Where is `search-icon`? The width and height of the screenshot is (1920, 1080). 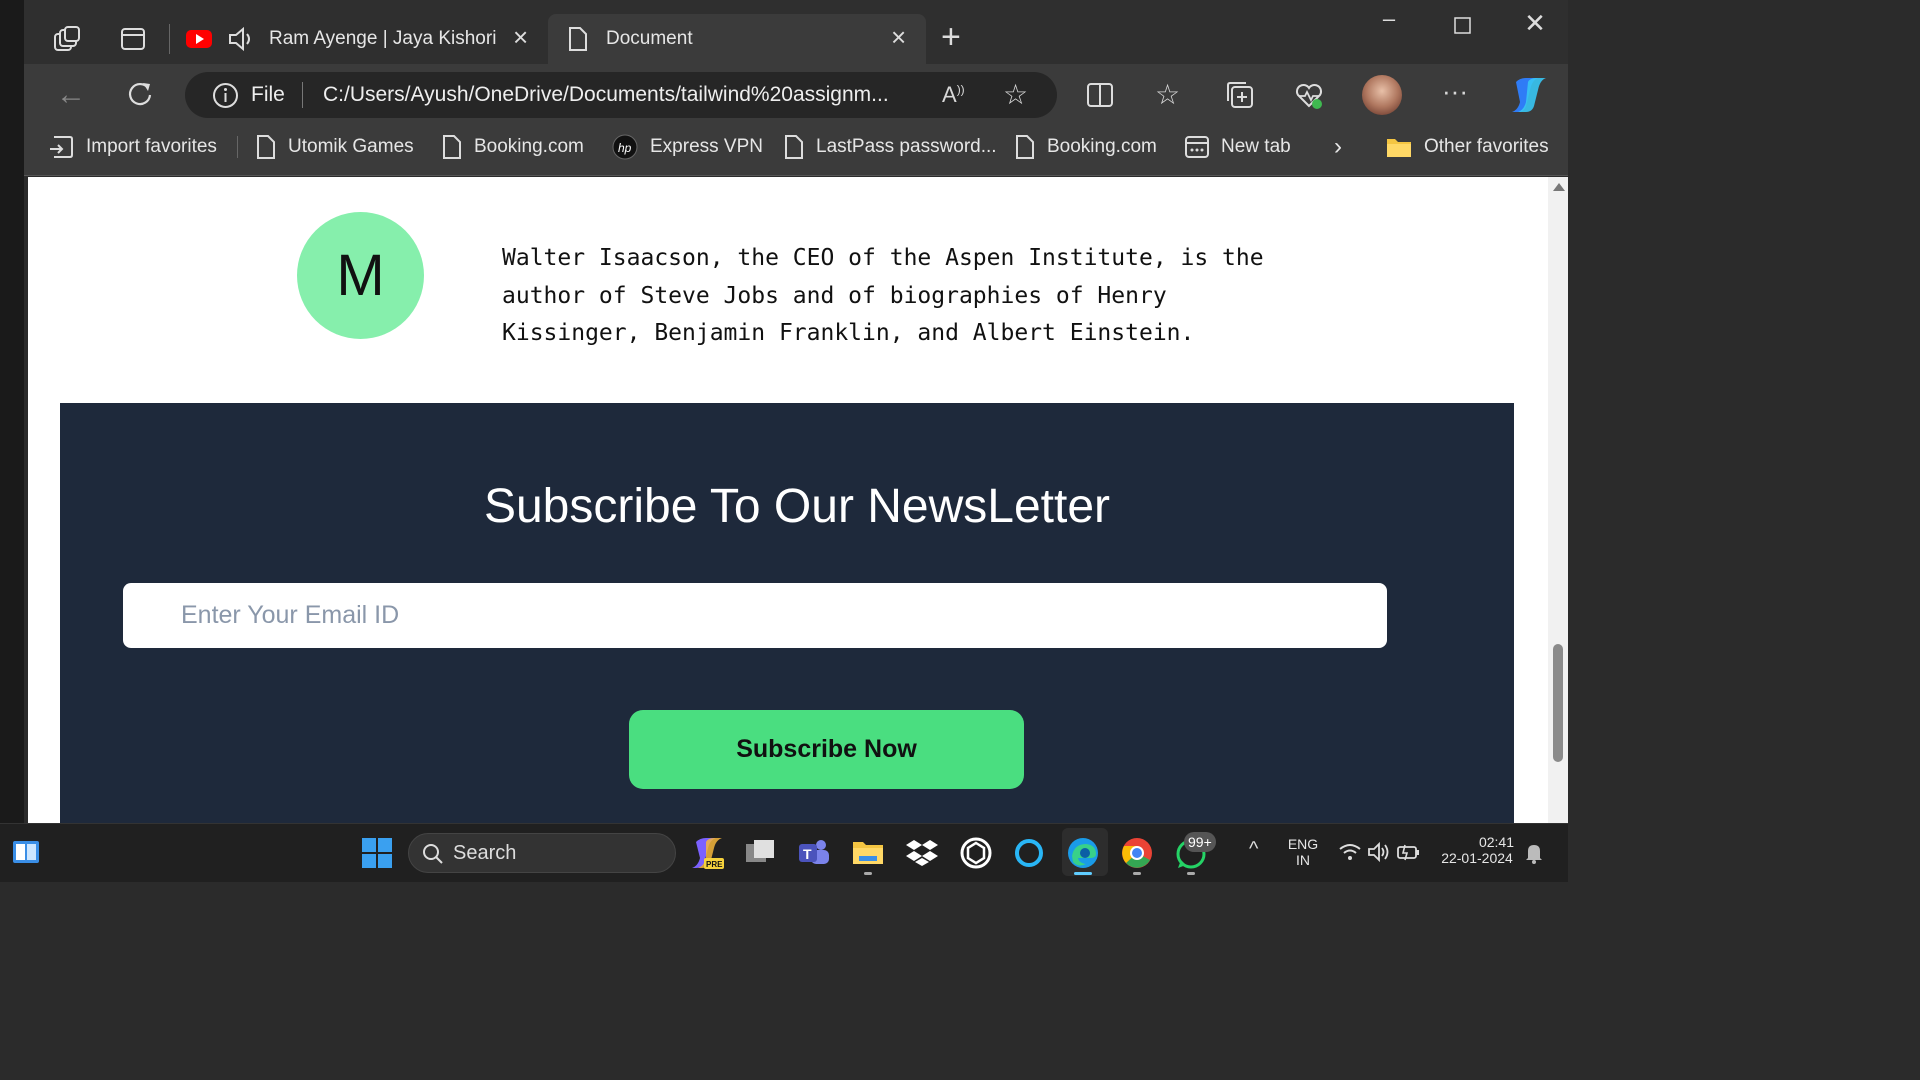
search-icon is located at coordinates (433, 854).